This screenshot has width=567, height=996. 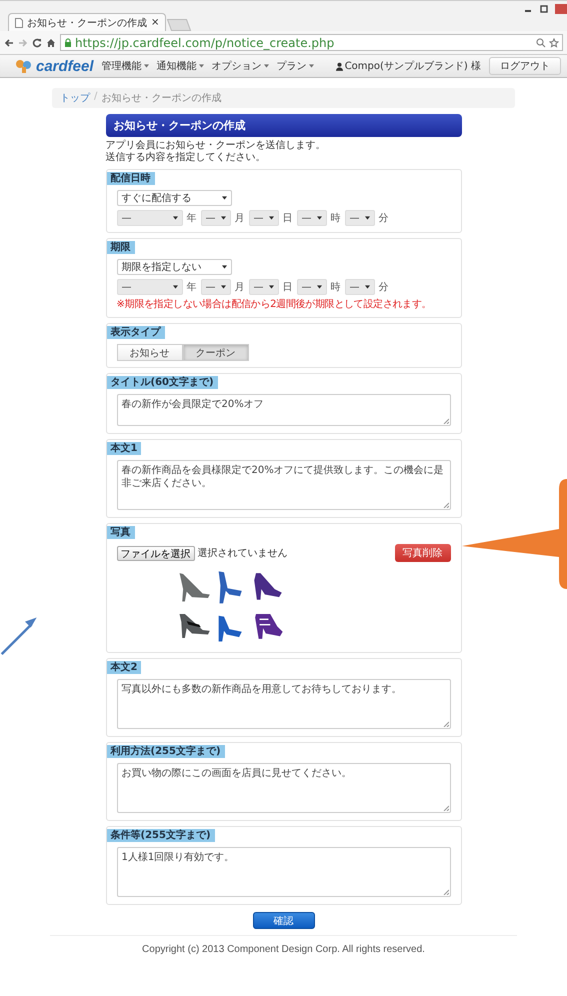 I want to click on section-label: 期限, so click(x=120, y=247).